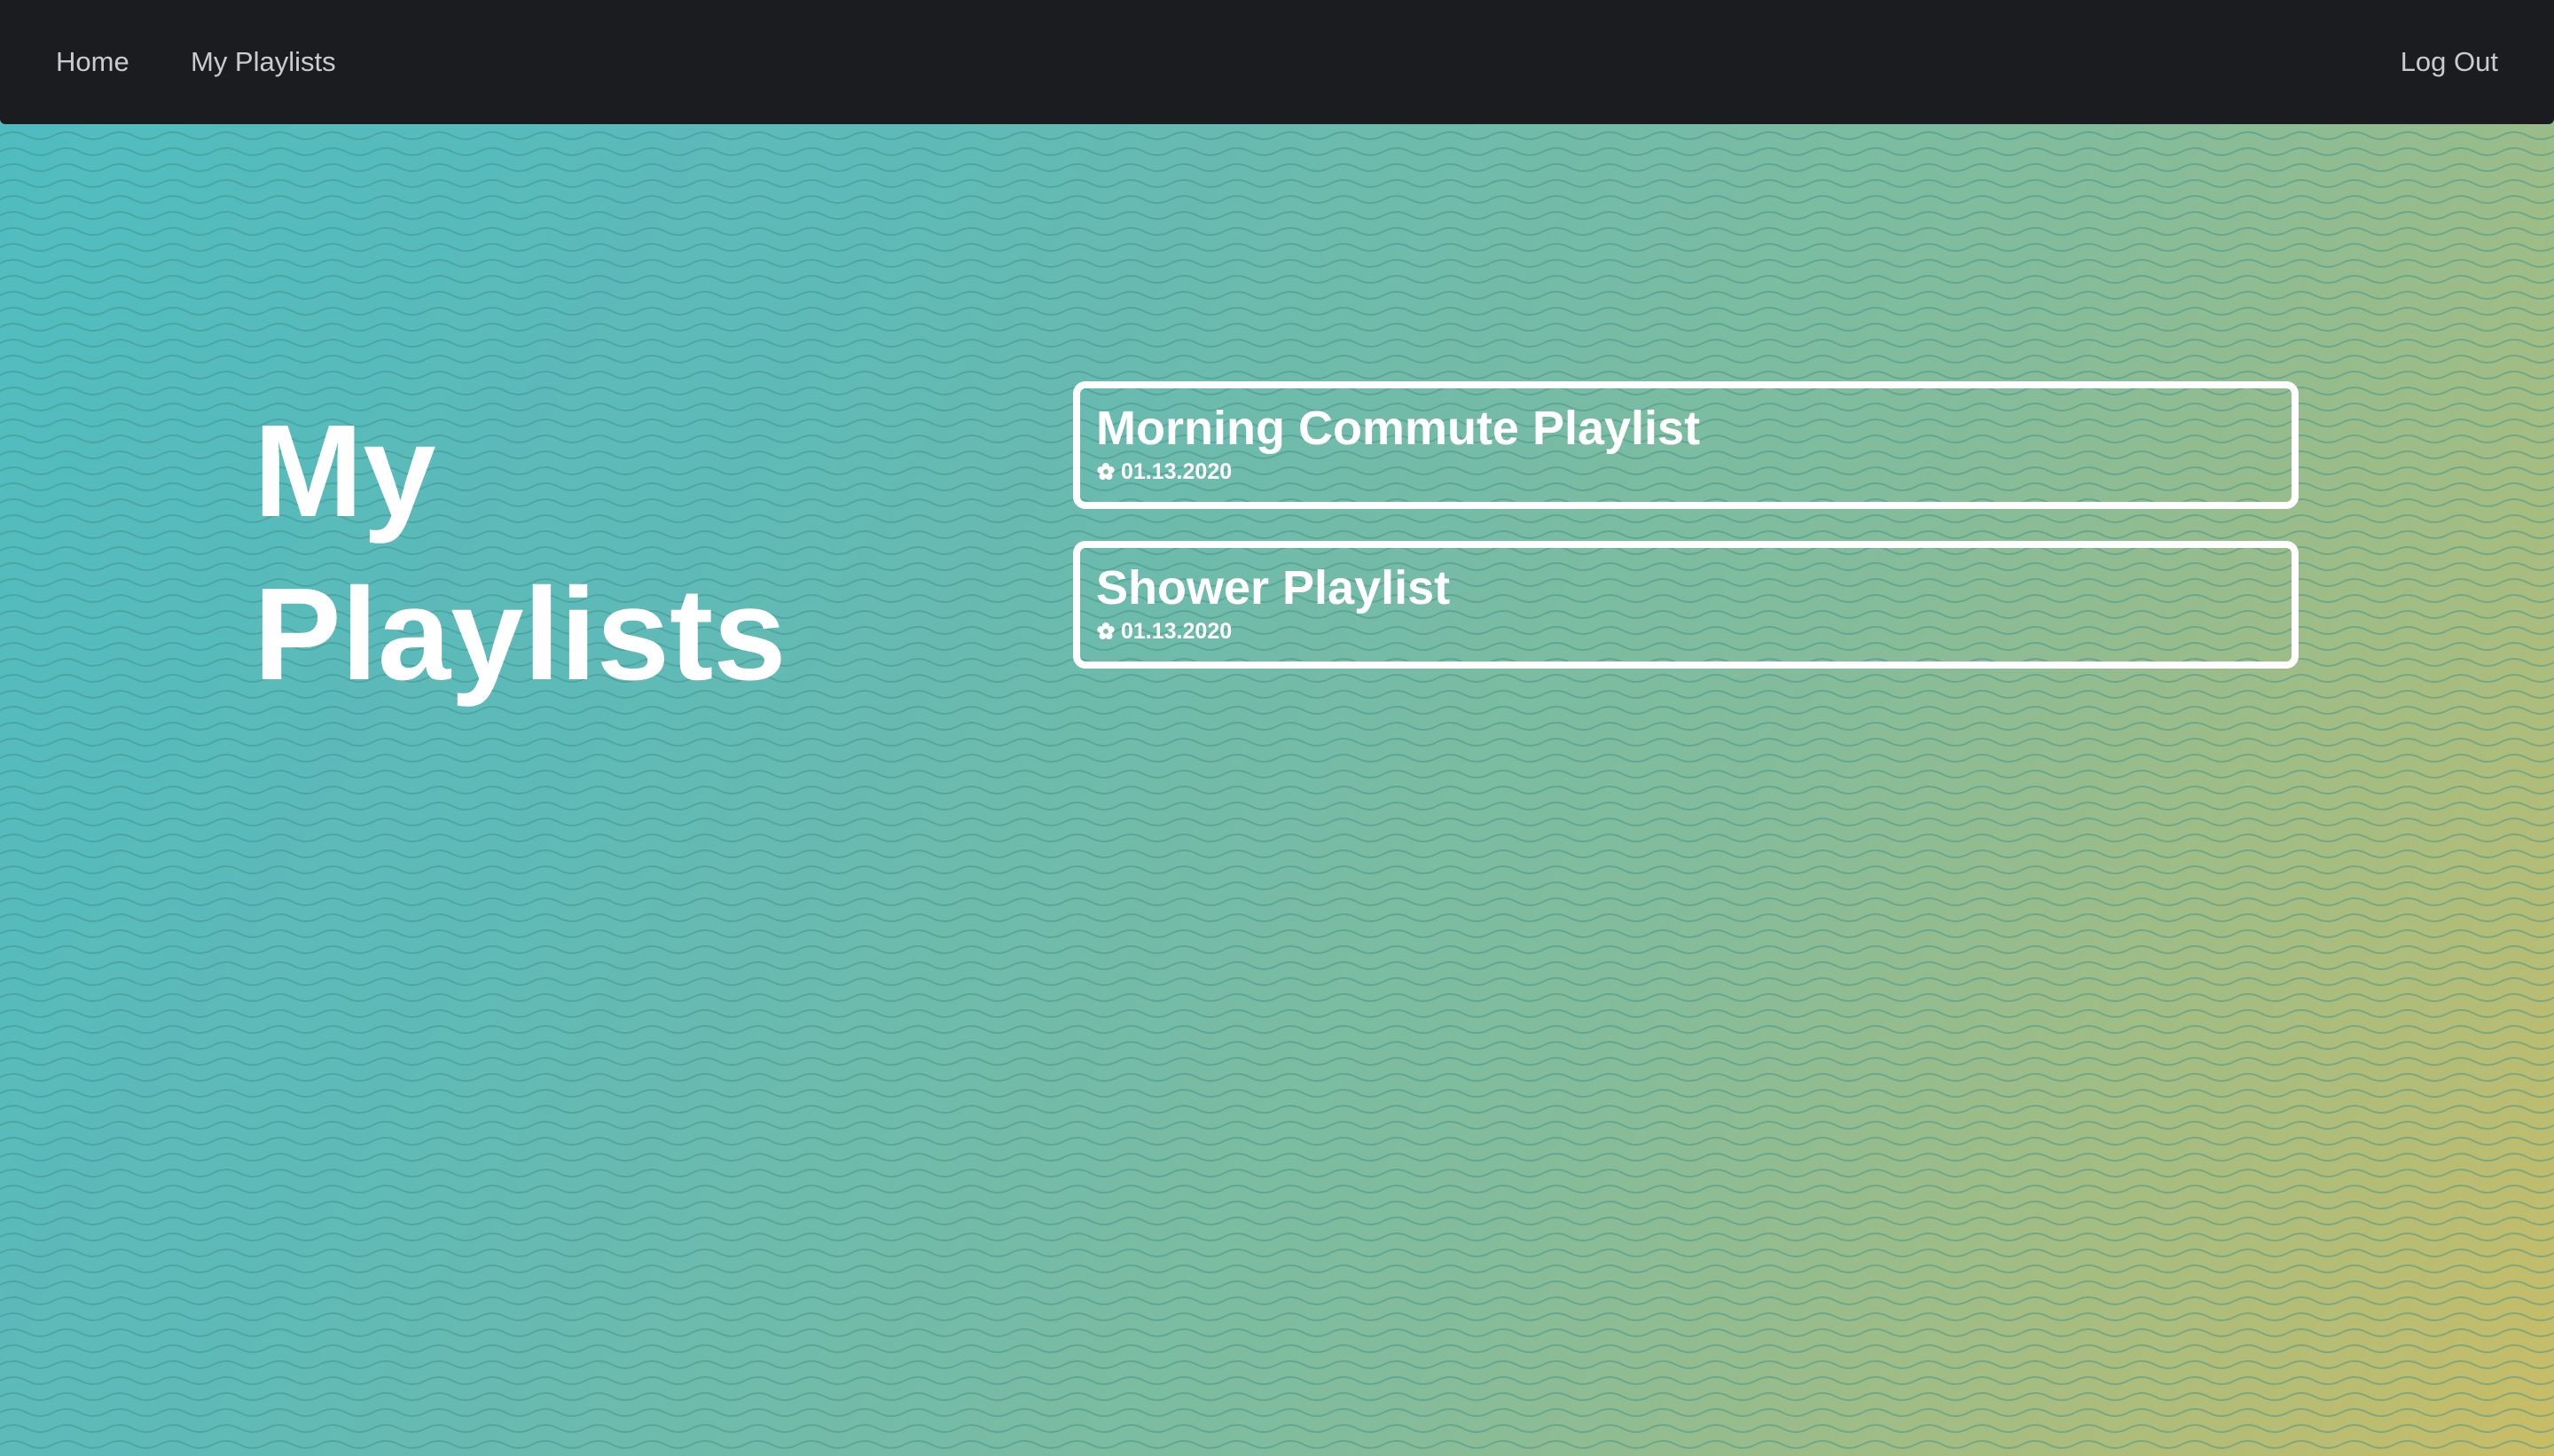 This screenshot has width=2554, height=1456. Describe the element at coordinates (1273, 587) in the screenshot. I see `playlist-name: Shower Playlist` at that location.